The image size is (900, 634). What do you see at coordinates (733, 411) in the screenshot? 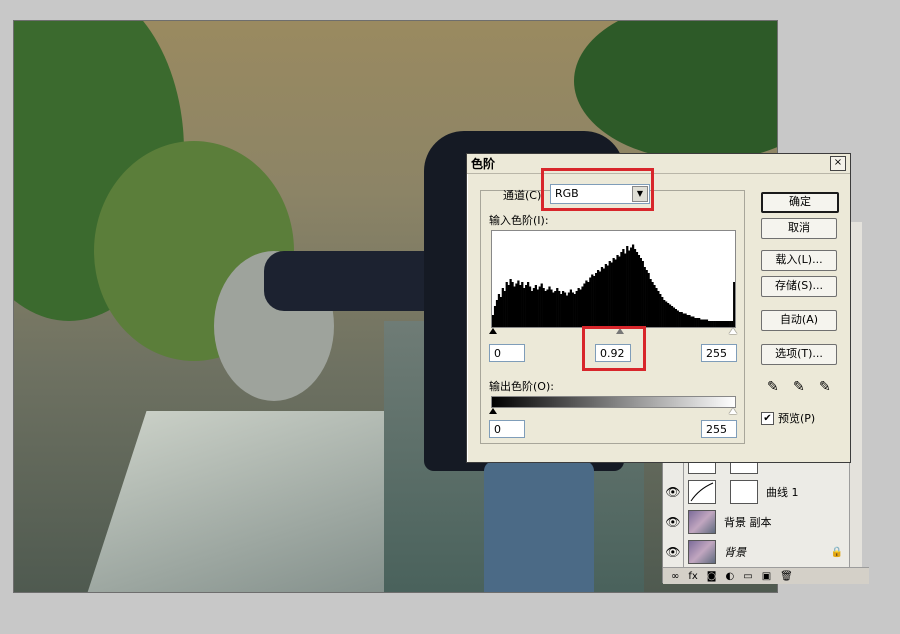
I see `output-white-slider` at bounding box center [733, 411].